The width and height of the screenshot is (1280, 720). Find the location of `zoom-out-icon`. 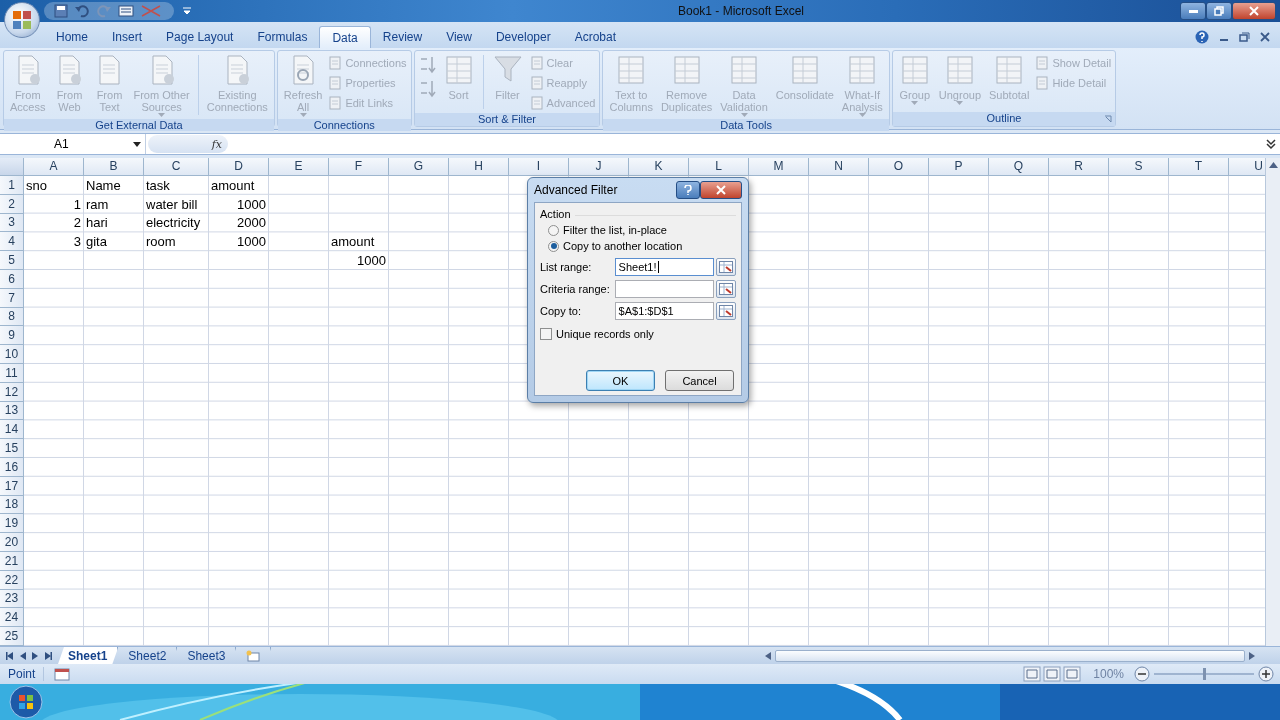

zoom-out-icon is located at coordinates (1142, 674).